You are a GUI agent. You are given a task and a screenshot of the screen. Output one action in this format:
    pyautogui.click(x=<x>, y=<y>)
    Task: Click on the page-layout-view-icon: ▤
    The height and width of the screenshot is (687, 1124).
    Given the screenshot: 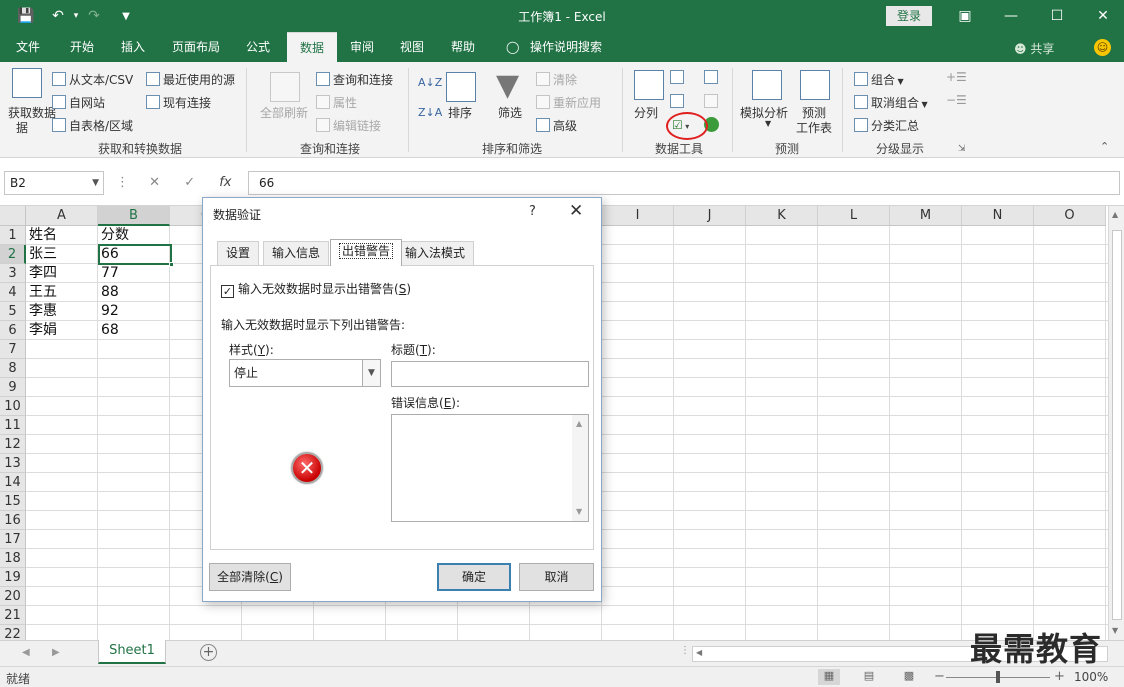 What is the action you would take?
    pyautogui.click(x=869, y=677)
    